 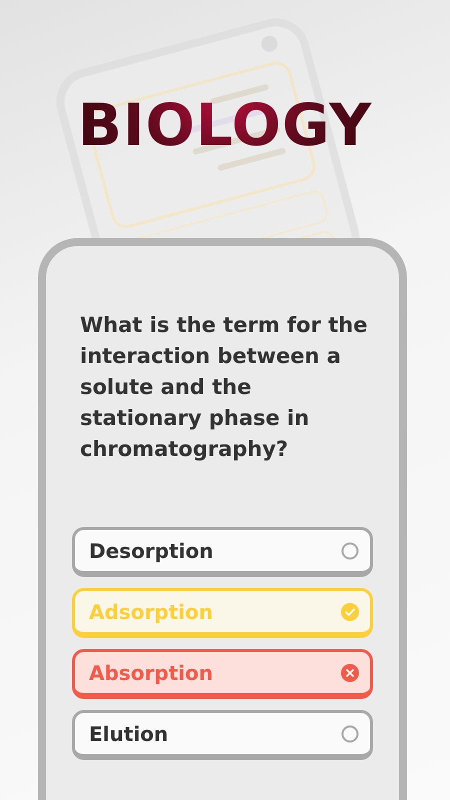 I want to click on answer-option: Desorption, so click(x=222, y=552).